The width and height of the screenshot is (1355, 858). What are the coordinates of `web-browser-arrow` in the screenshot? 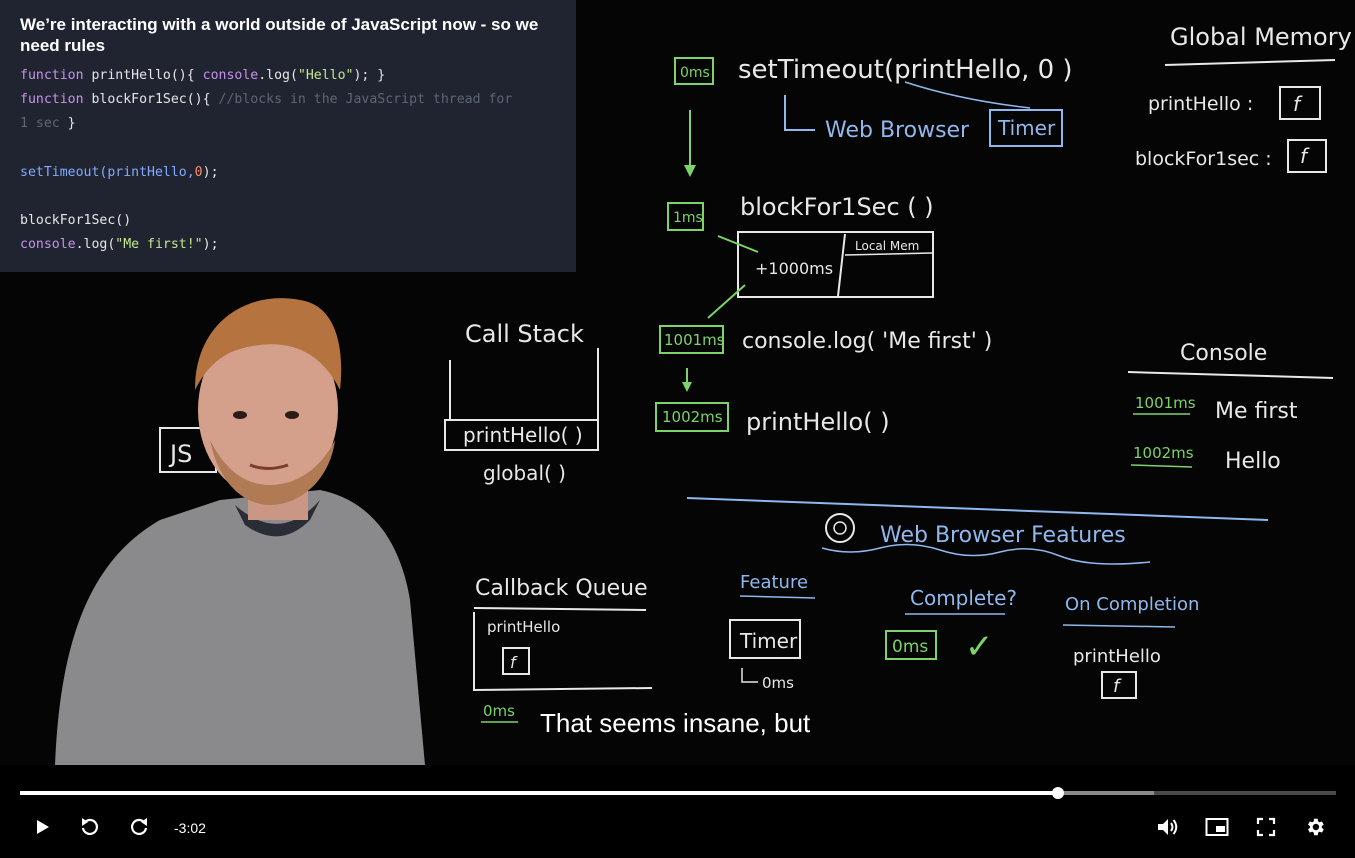 It's located at (799, 113).